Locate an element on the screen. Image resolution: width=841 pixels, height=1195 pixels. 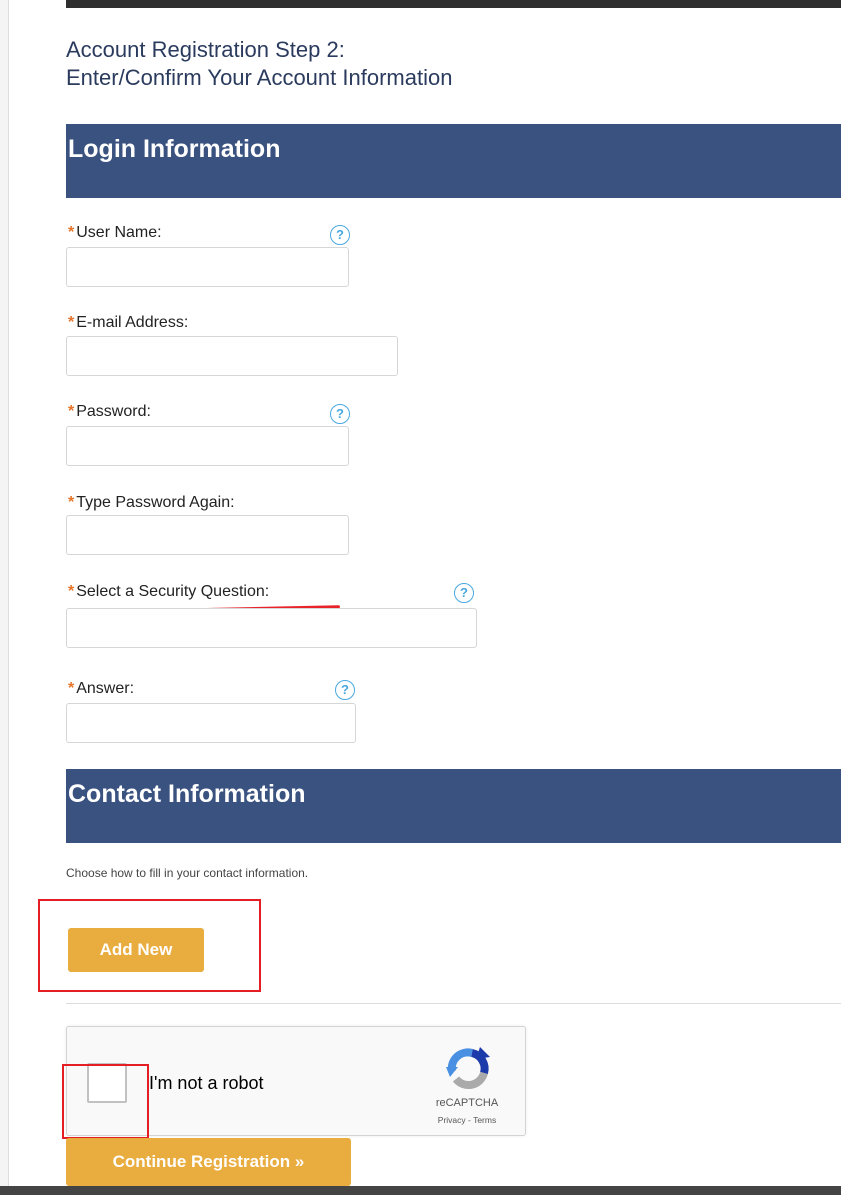
username-help-icon: ? is located at coordinates (340, 235).